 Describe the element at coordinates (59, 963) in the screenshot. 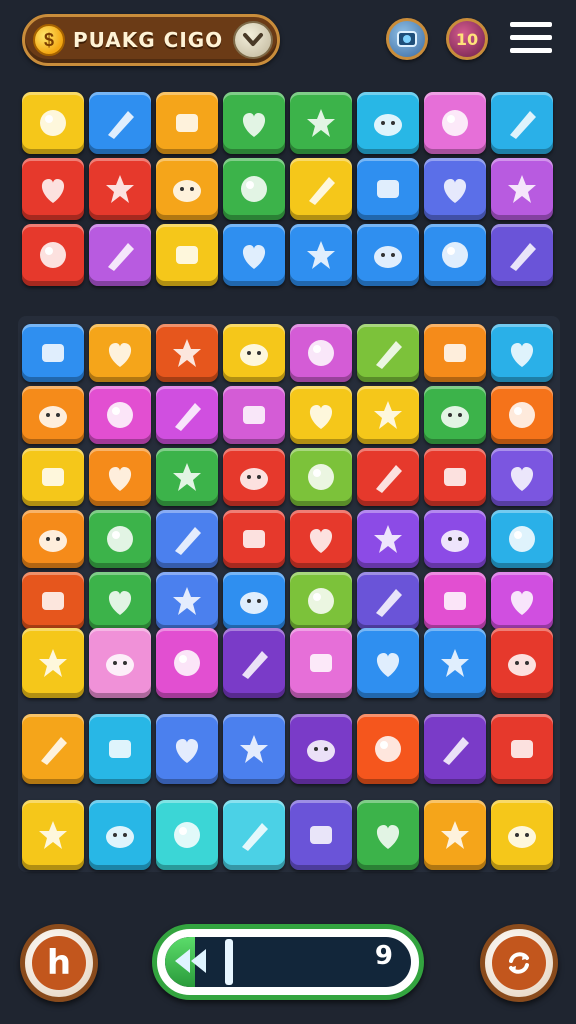

I see `home-button: h` at that location.